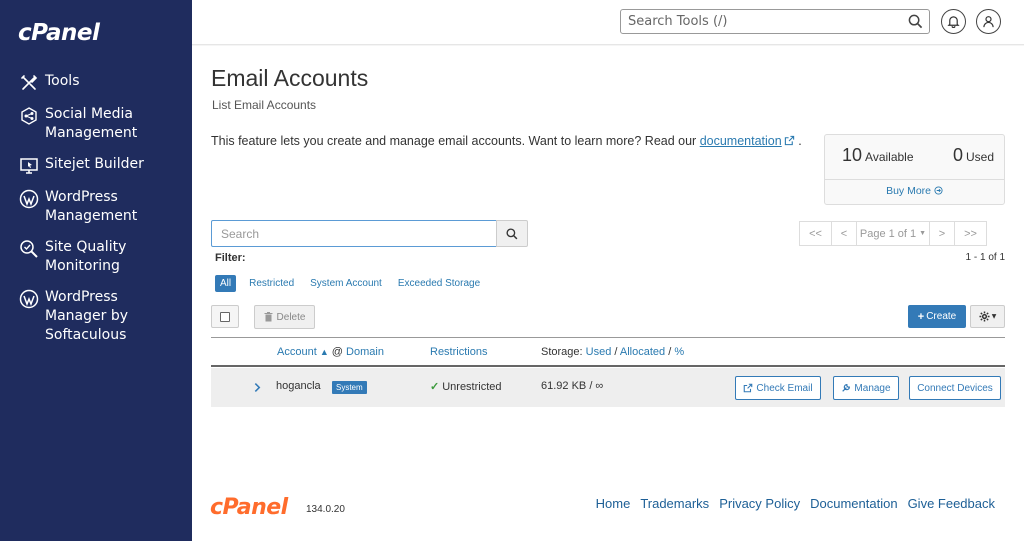  Describe the element at coordinates (921, 316) in the screenshot. I see `plus-icon: +` at that location.